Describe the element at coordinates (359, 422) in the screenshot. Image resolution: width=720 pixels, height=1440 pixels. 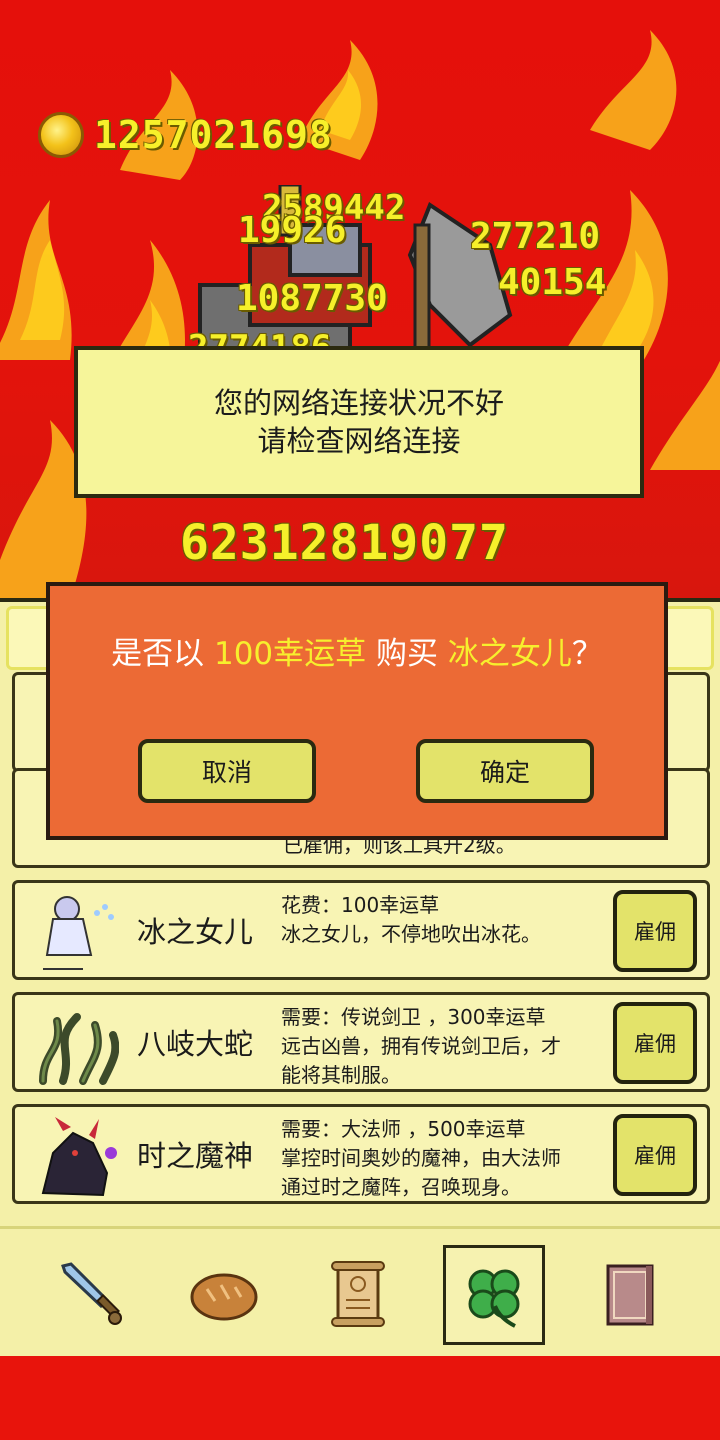
I see `network-toast: 您的网络连接状况不好 请检查网络连接` at that location.